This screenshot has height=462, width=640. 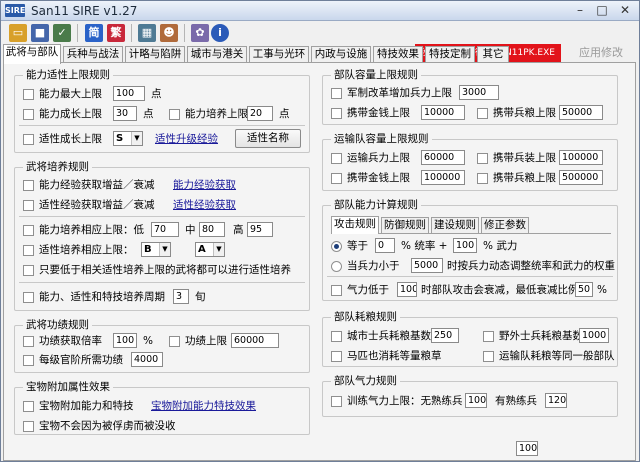 I want to click on ability-train-checkbox, so click(x=174, y=114).